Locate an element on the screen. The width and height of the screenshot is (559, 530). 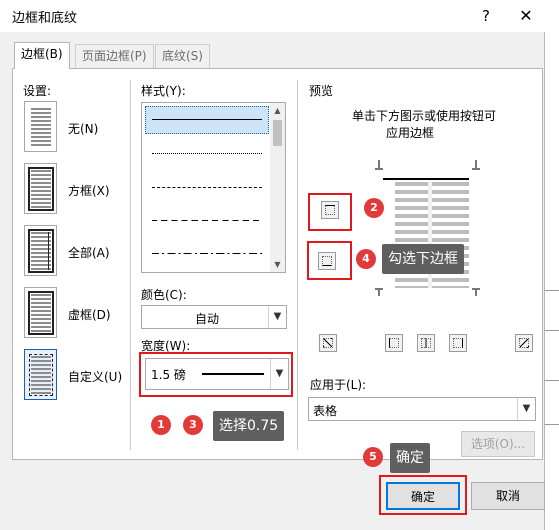
color-value: 自动 is located at coordinates (207, 319).